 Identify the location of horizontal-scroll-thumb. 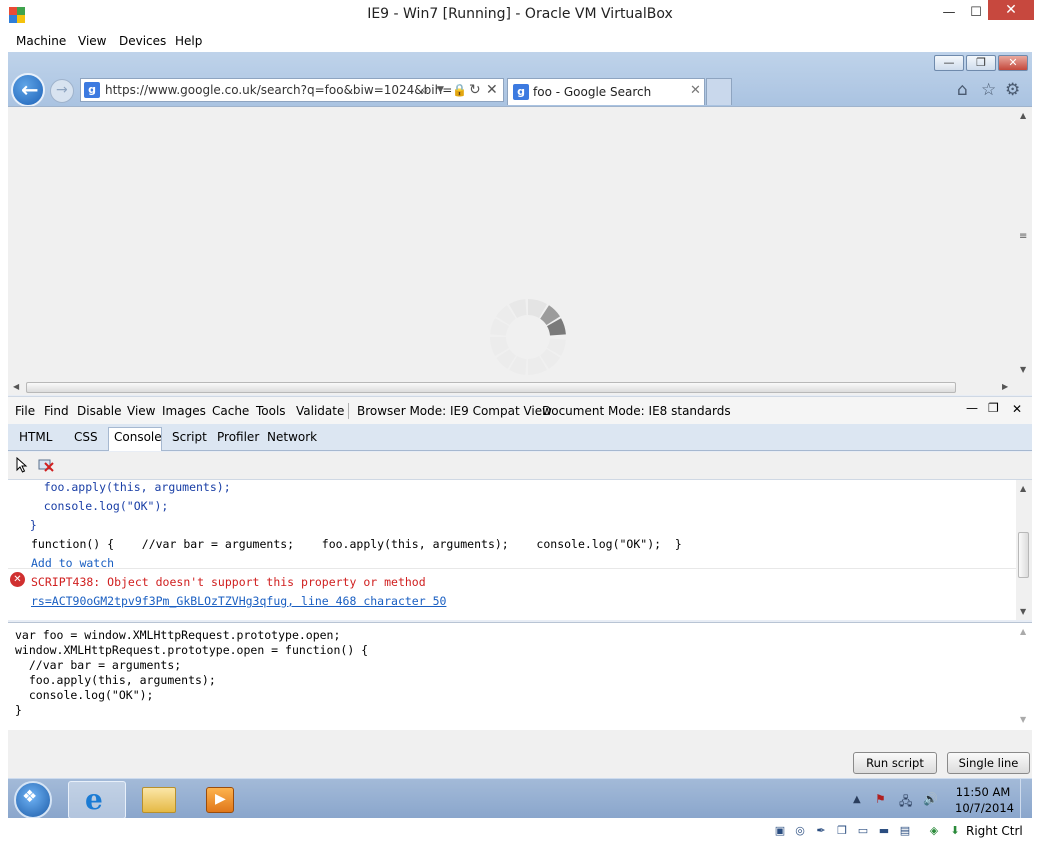
(491, 387).